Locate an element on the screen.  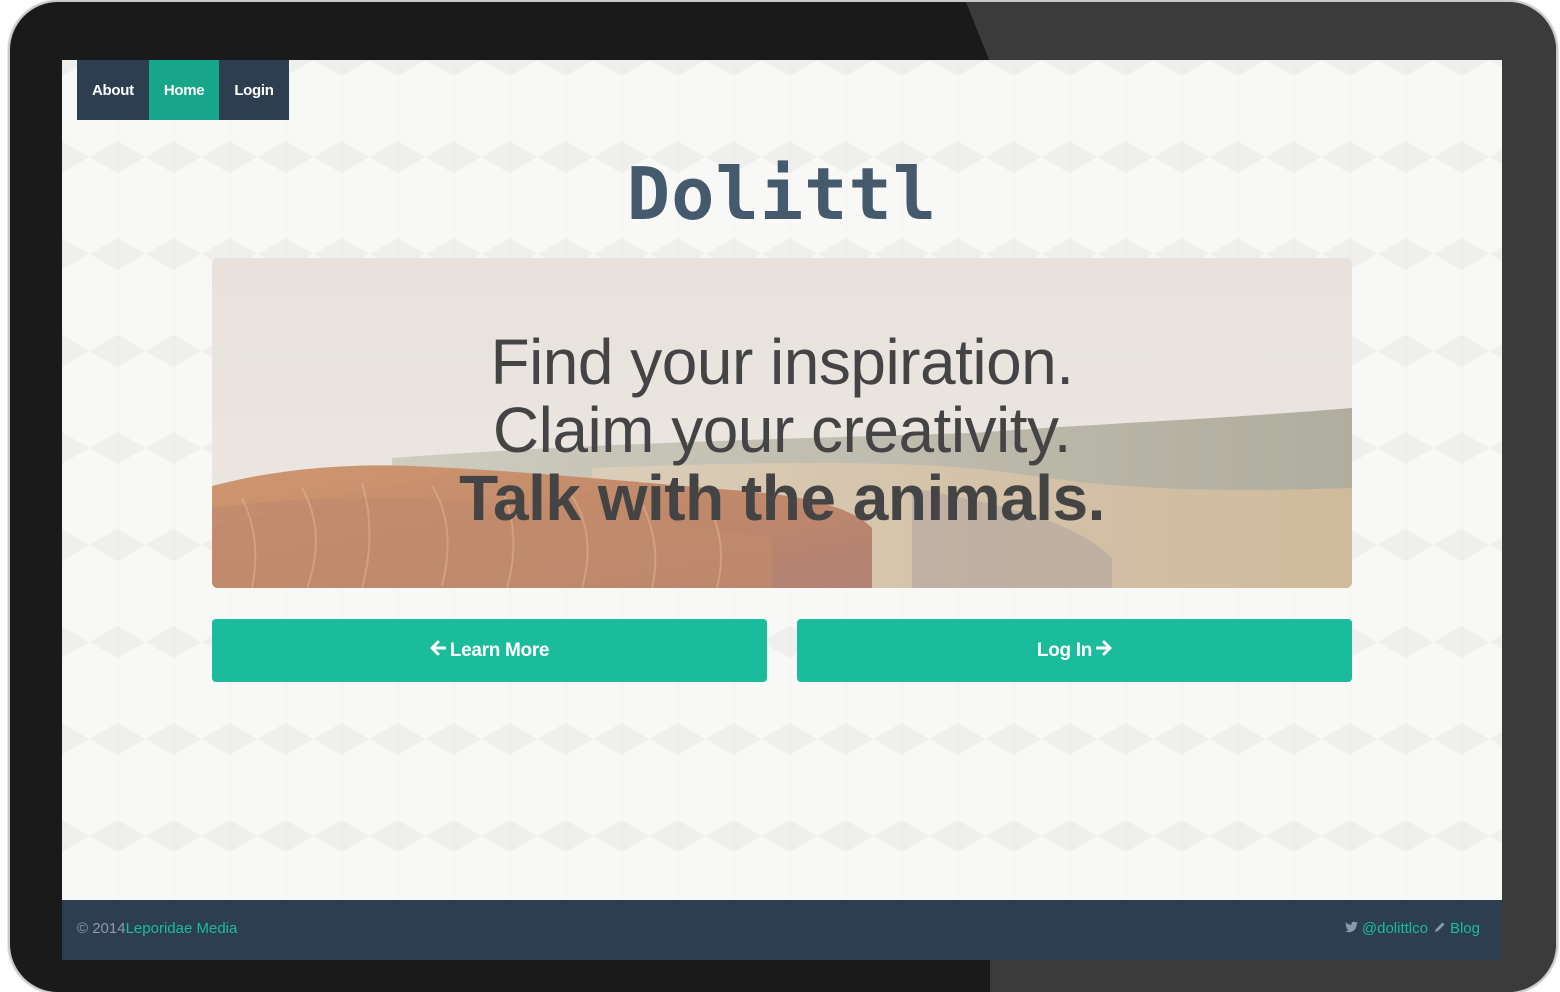
nav-item-login: Login is located at coordinates (254, 90).